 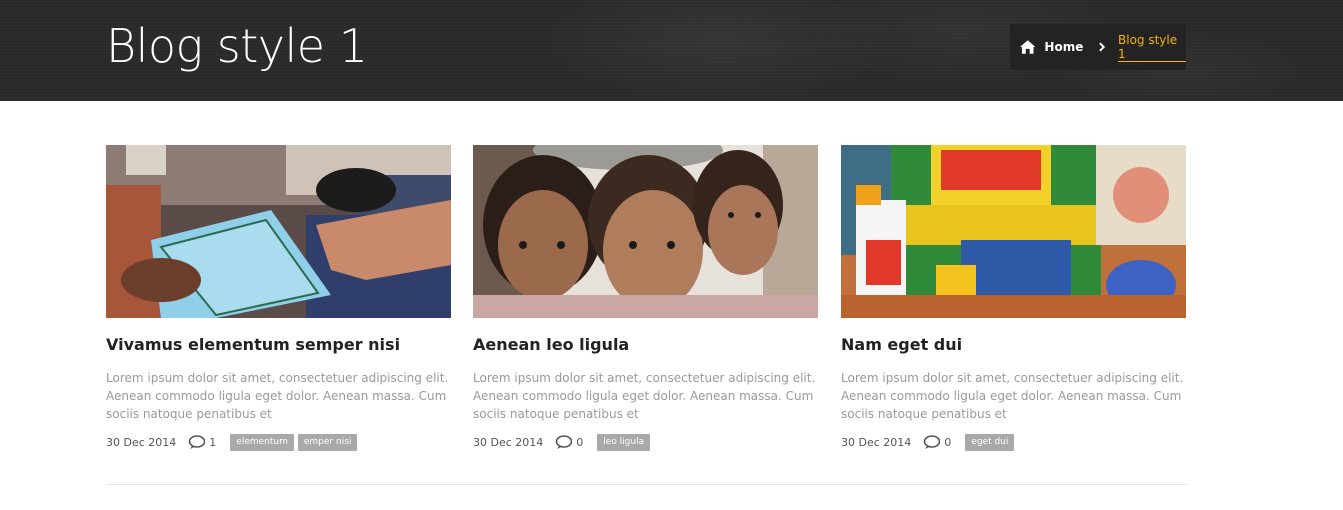 I want to click on breadcrumb: Home Blog style 1, so click(x=1098, y=47).